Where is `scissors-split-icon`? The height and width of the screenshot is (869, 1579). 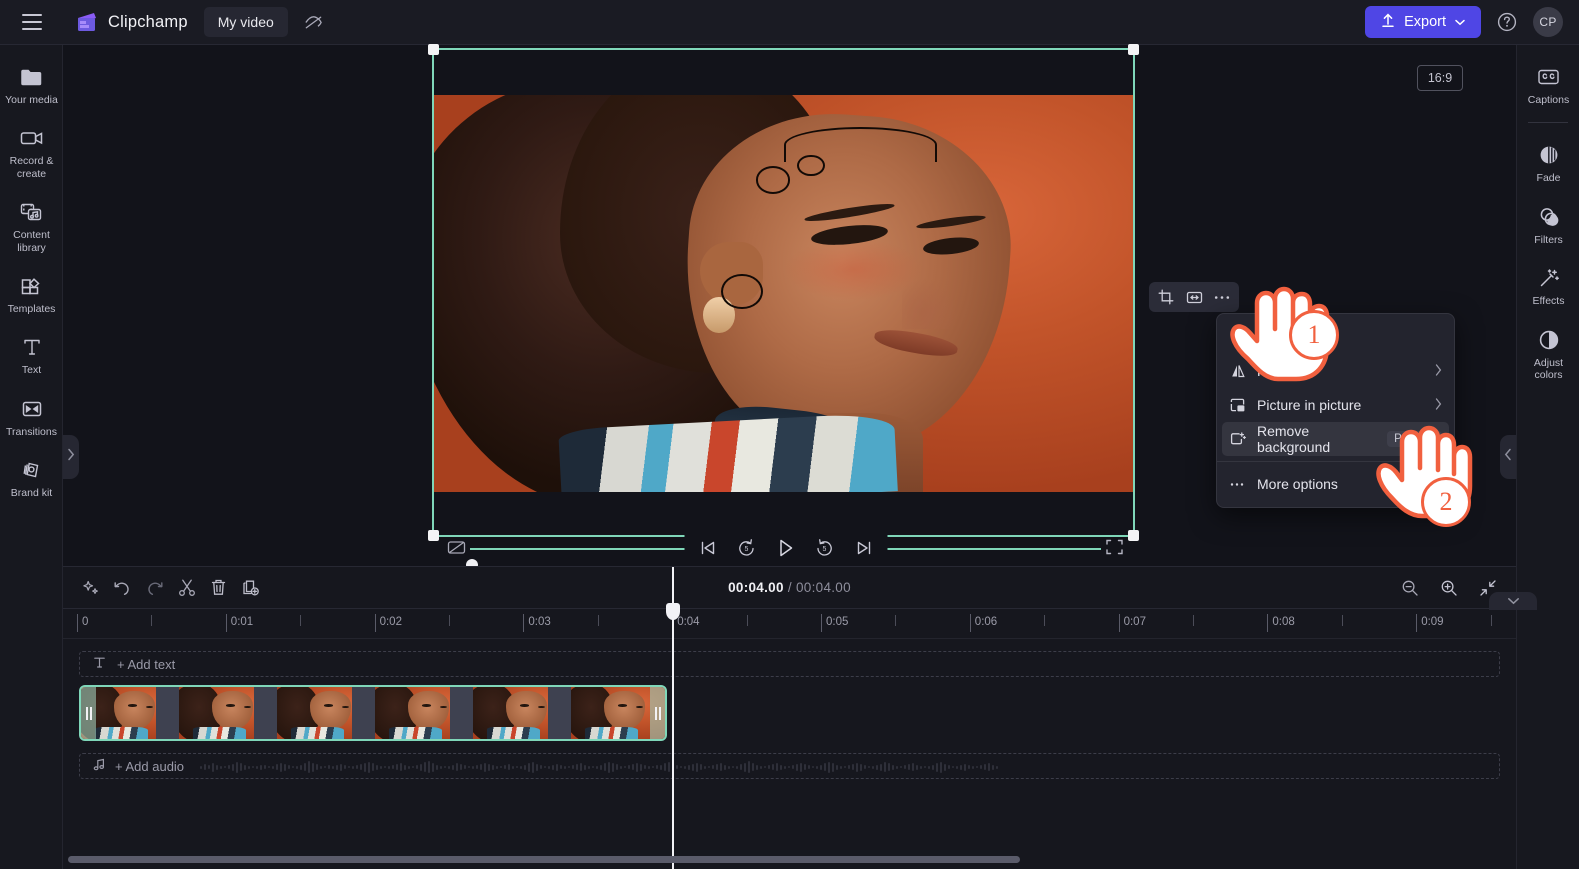
scissors-split-icon is located at coordinates (186, 587).